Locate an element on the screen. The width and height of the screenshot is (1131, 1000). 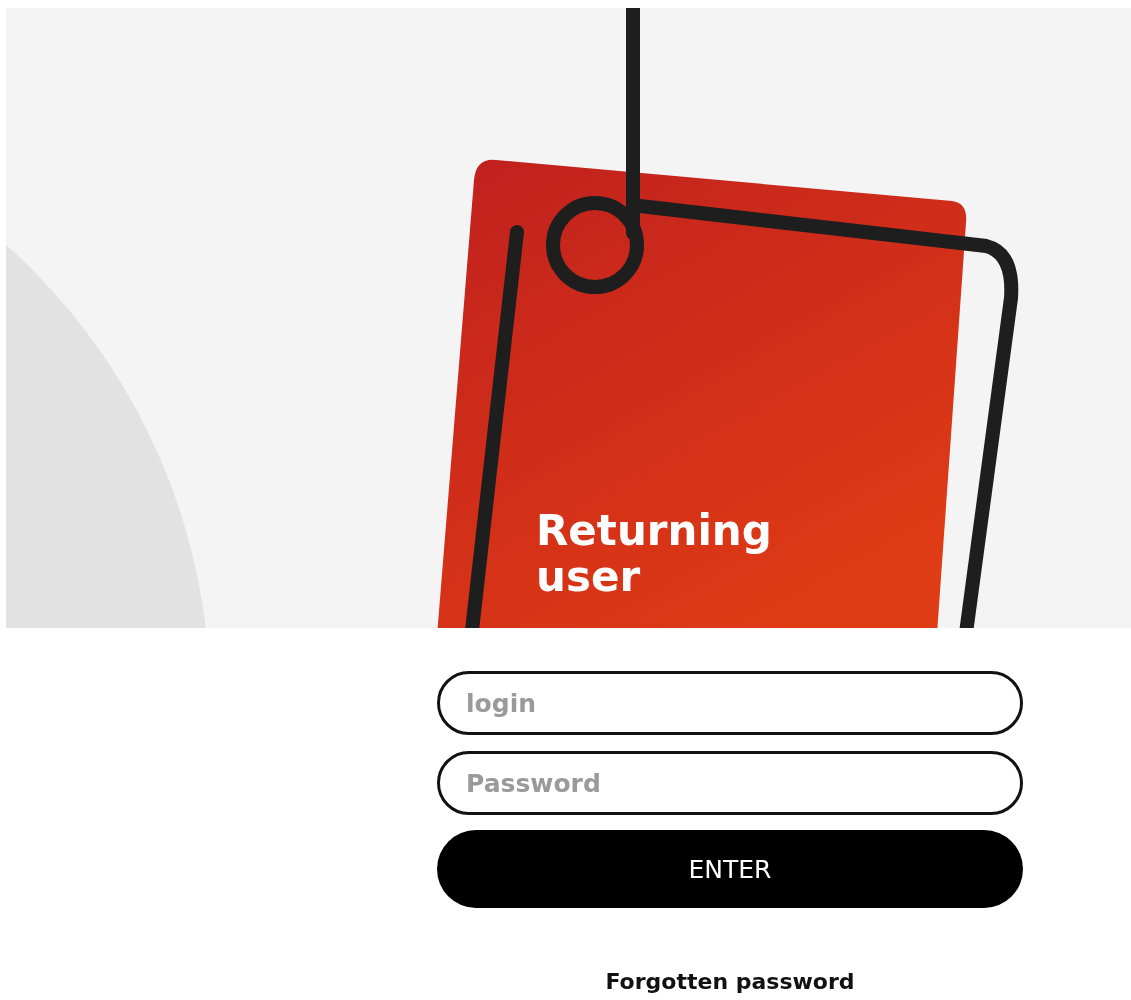
enter-button: ENTER is located at coordinates (730, 869).